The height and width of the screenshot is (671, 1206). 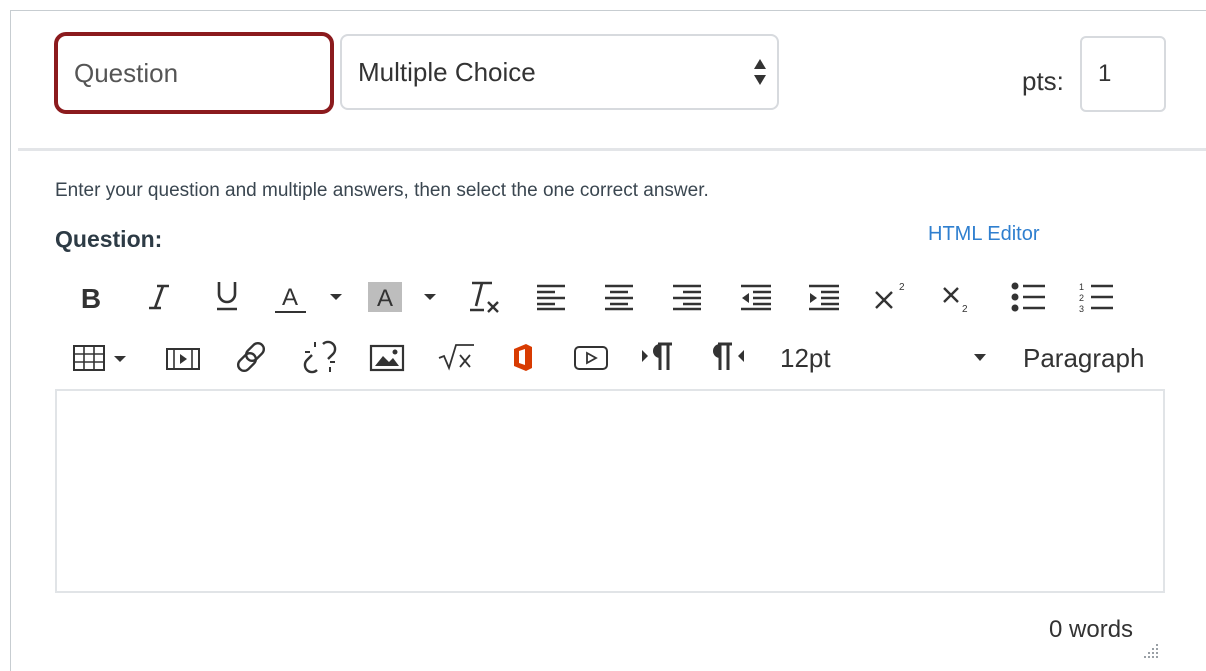 I want to click on equation-icon, so click(x=456, y=357).